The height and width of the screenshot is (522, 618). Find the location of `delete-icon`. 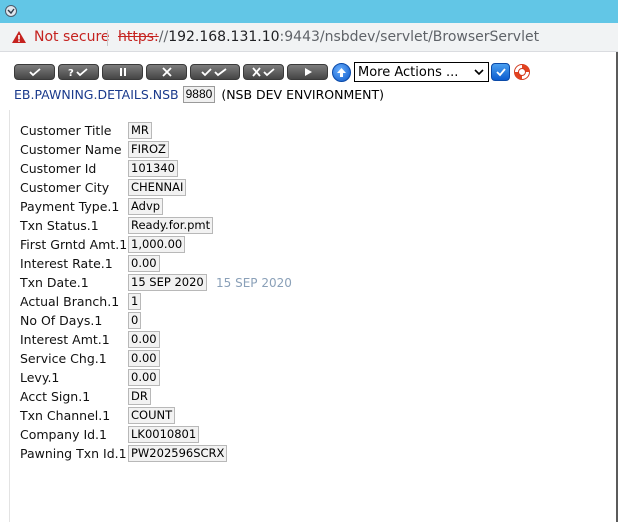

delete-icon is located at coordinates (166, 72).